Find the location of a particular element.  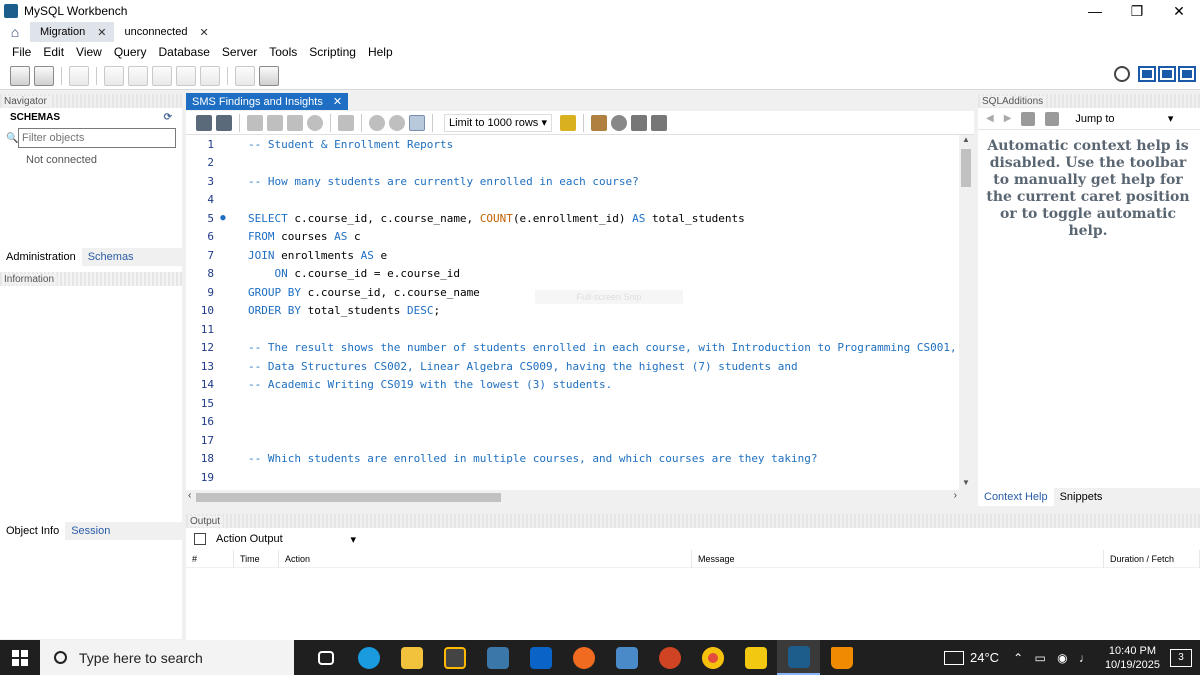

column-header: Action is located at coordinates (485, 558).